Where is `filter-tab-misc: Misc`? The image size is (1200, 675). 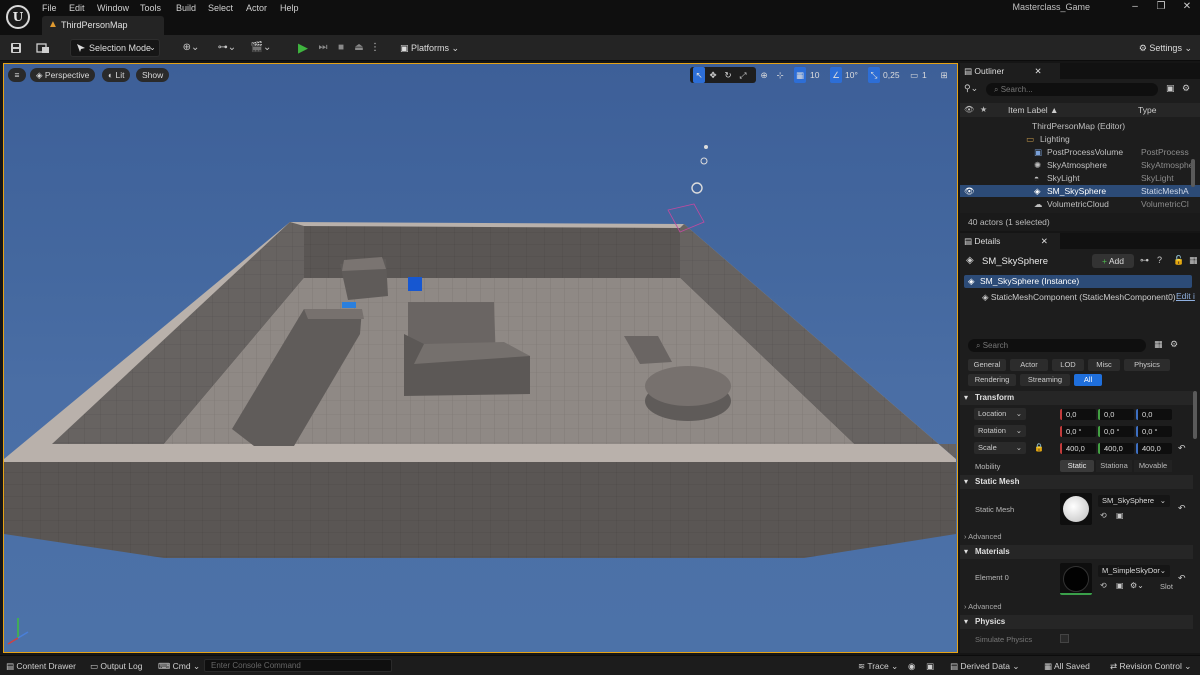
filter-tab-misc: Misc is located at coordinates (1104, 365).